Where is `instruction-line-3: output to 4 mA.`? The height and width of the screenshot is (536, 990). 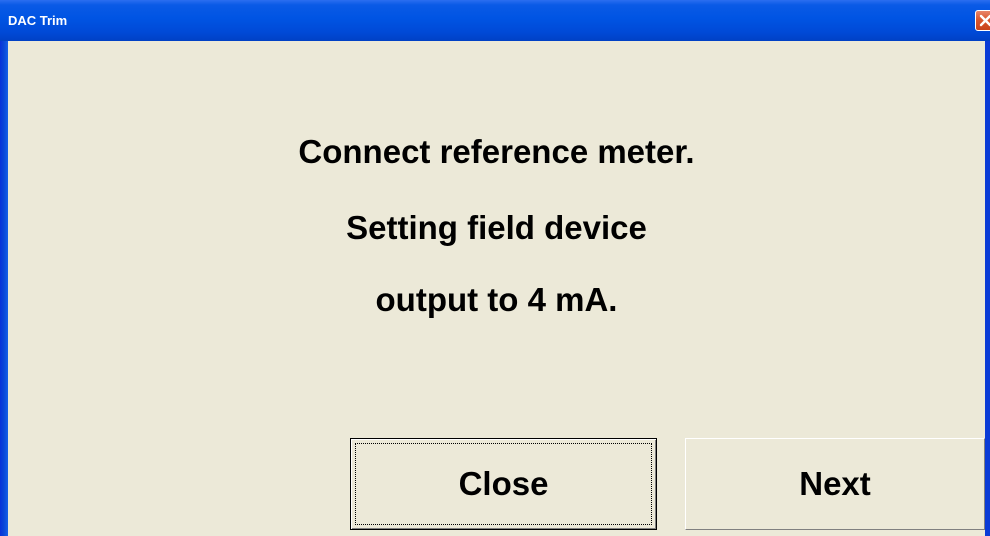
instruction-line-3: output to 4 mA. is located at coordinates (496, 299).